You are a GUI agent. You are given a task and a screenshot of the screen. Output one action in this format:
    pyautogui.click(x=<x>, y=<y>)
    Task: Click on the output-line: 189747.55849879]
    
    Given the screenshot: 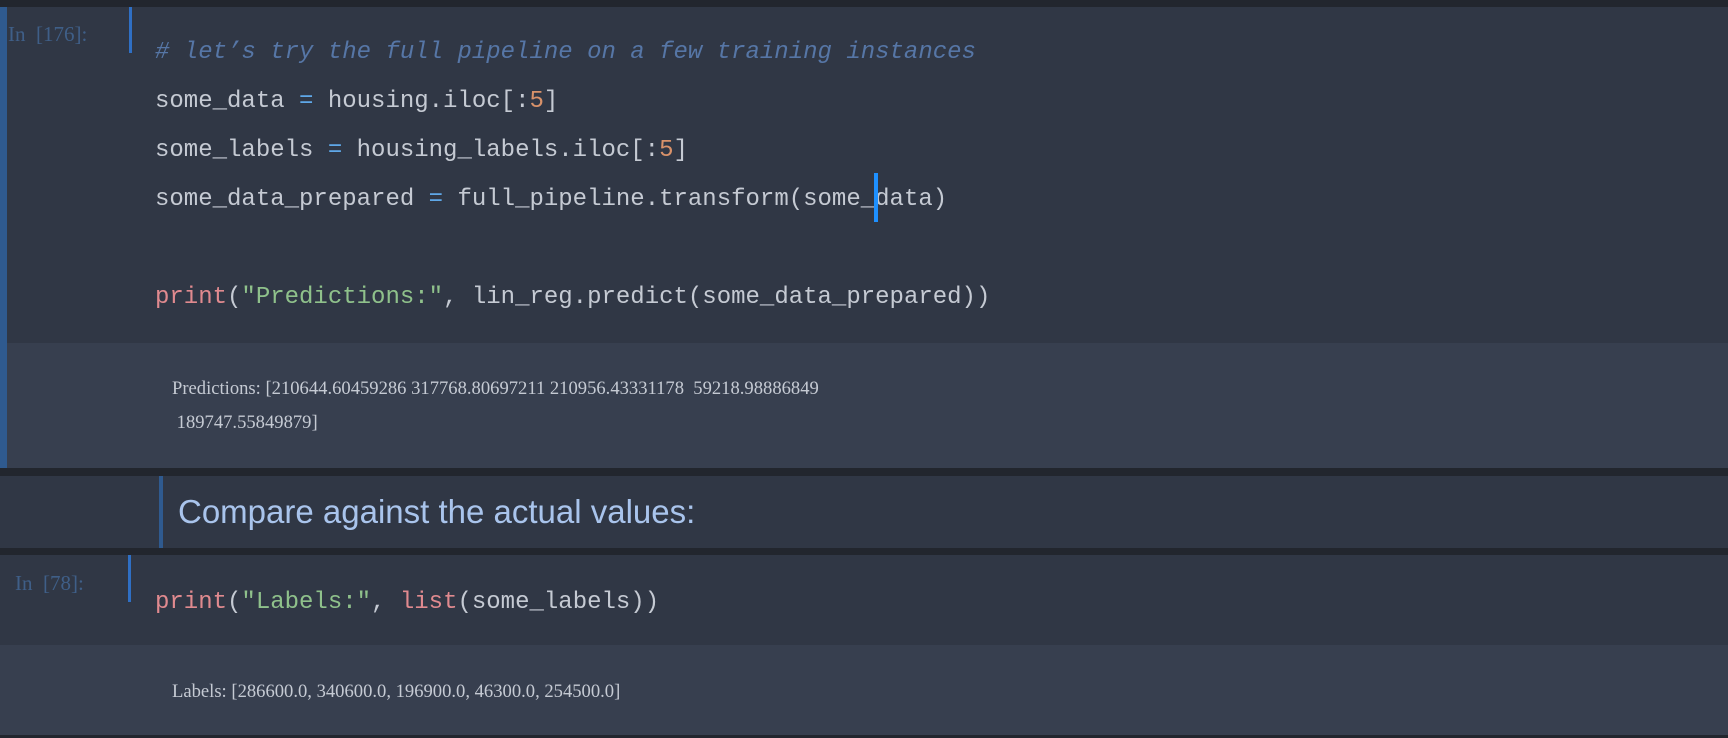 What is the action you would take?
    pyautogui.click(x=245, y=422)
    